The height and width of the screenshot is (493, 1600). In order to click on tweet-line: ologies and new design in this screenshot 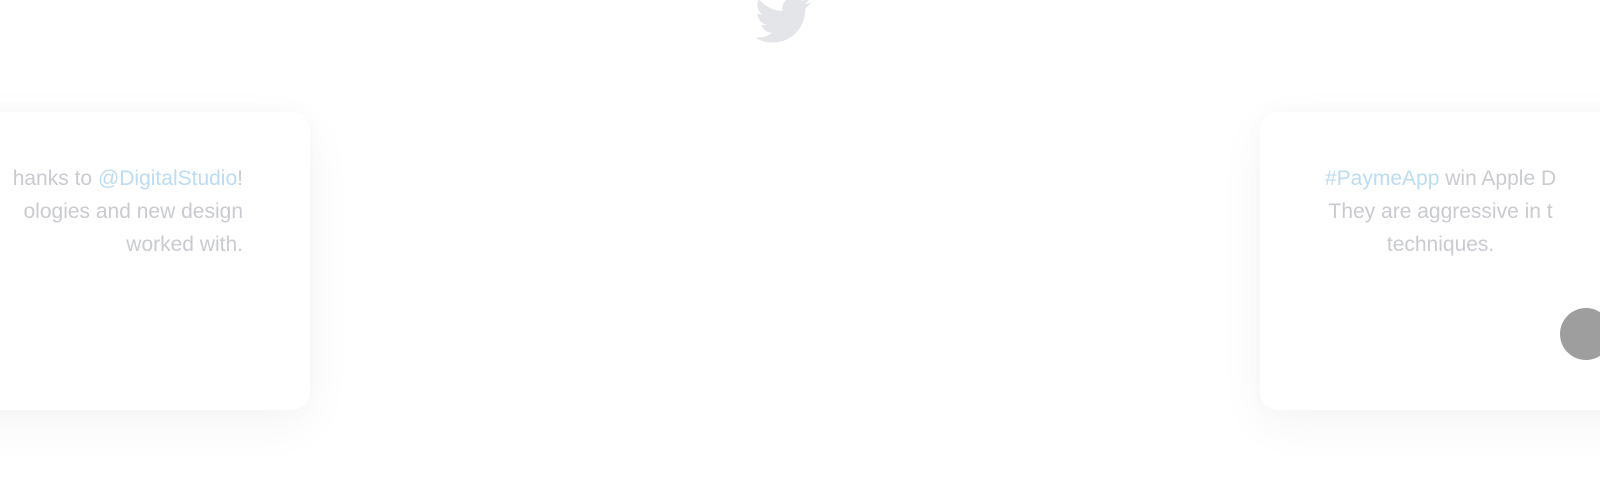, I will do `click(133, 211)`.